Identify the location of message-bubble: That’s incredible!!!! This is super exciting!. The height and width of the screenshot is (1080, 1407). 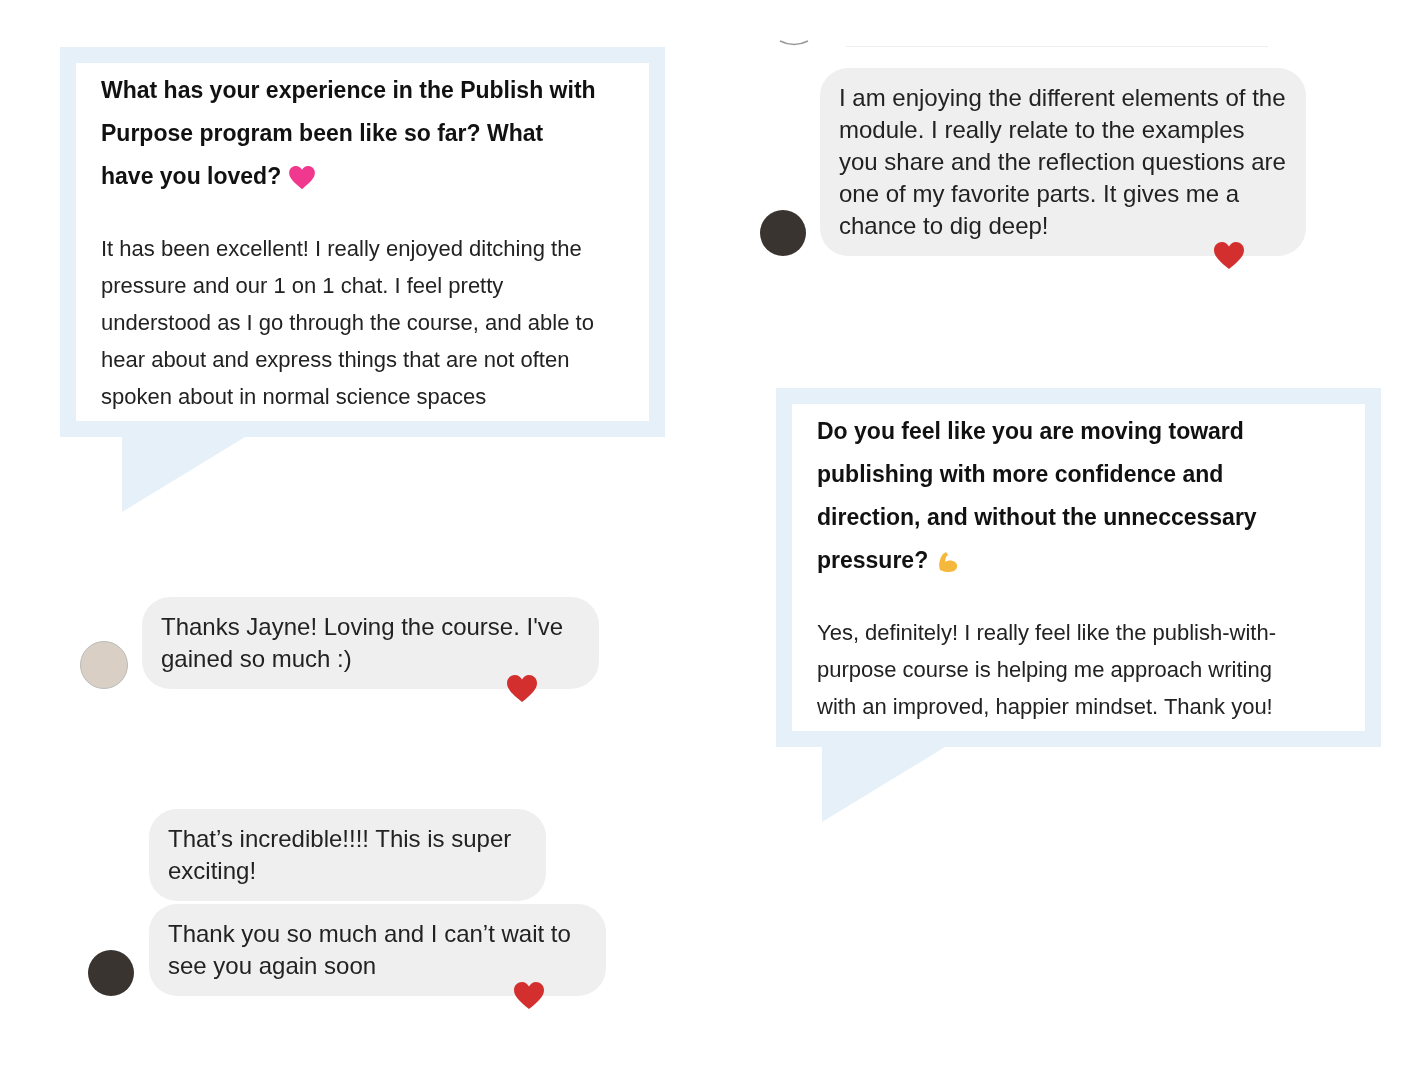
(347, 855).